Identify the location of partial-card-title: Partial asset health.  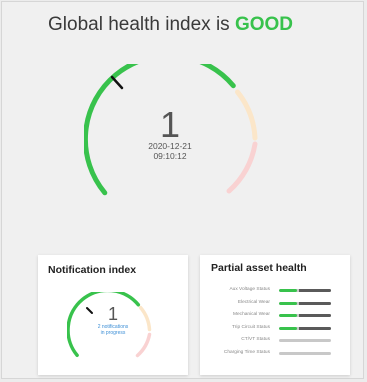
(259, 268).